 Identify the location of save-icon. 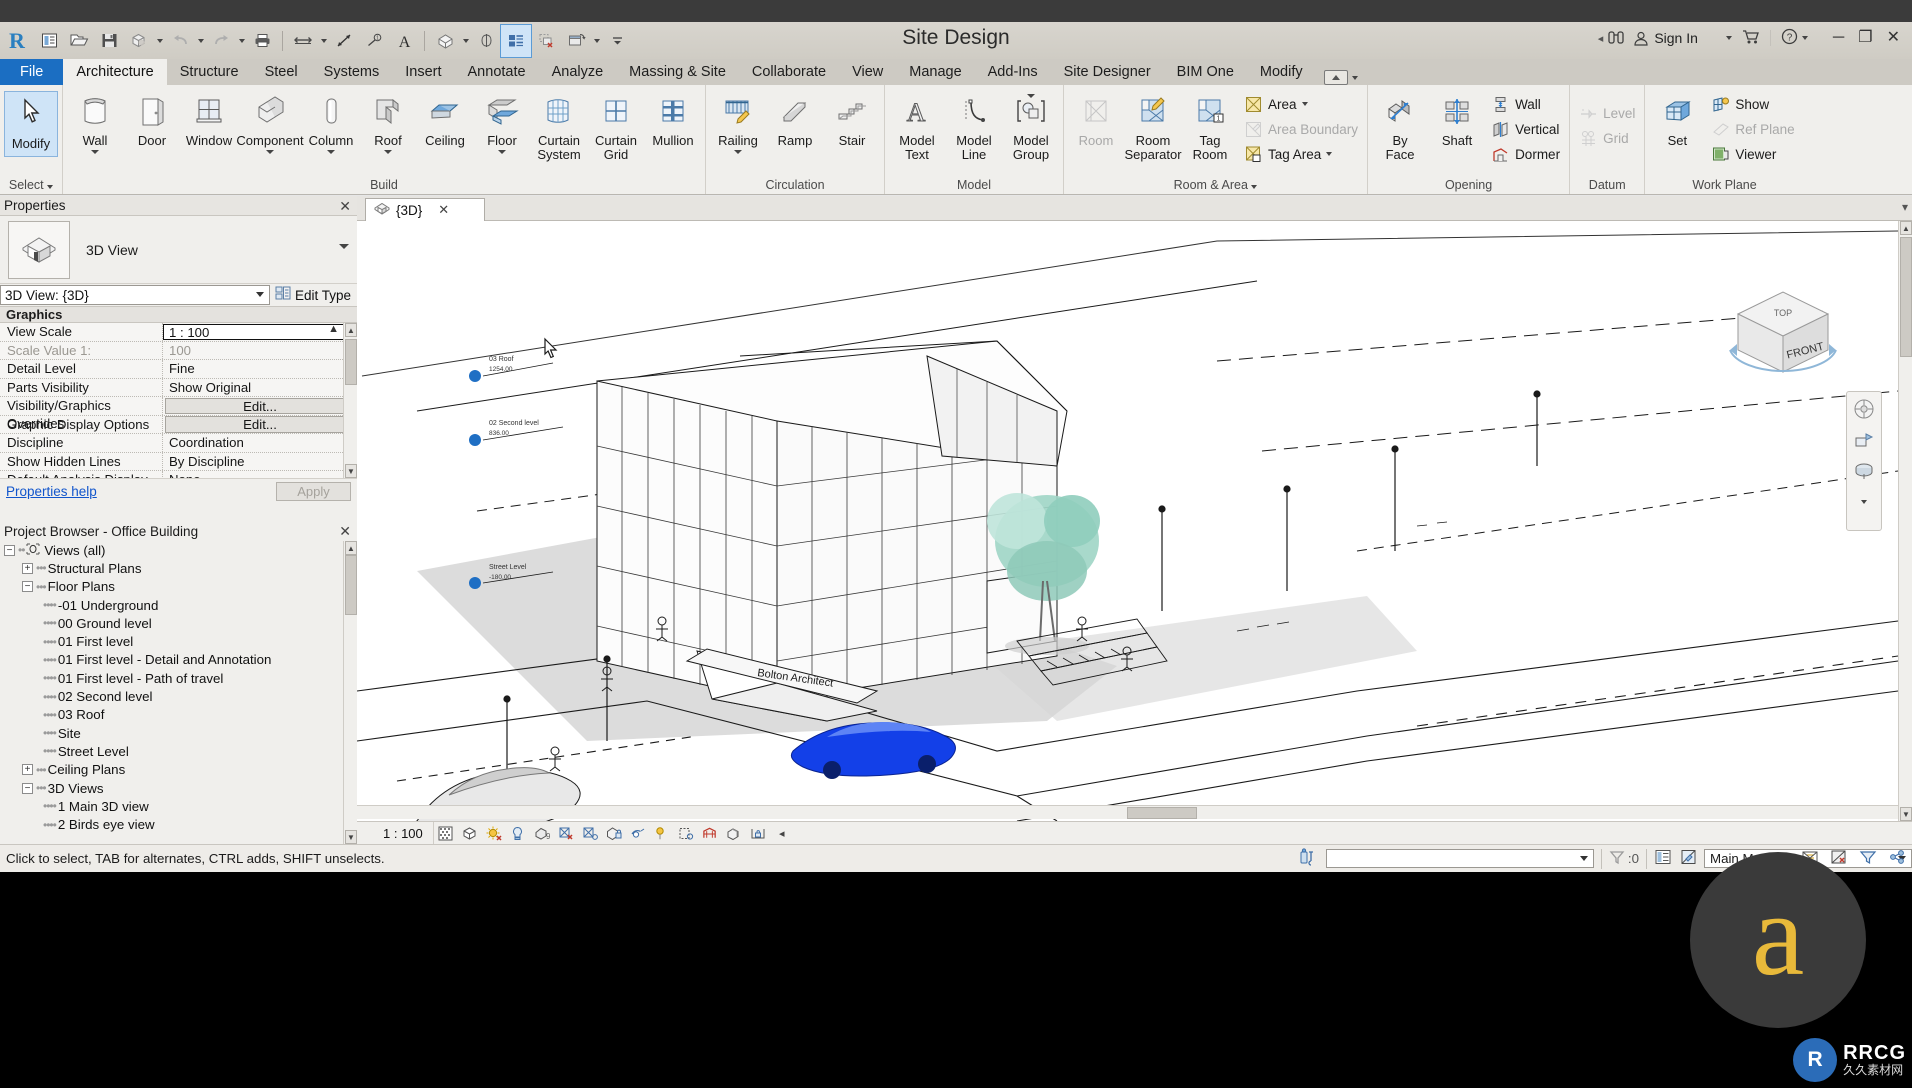
(109, 41).